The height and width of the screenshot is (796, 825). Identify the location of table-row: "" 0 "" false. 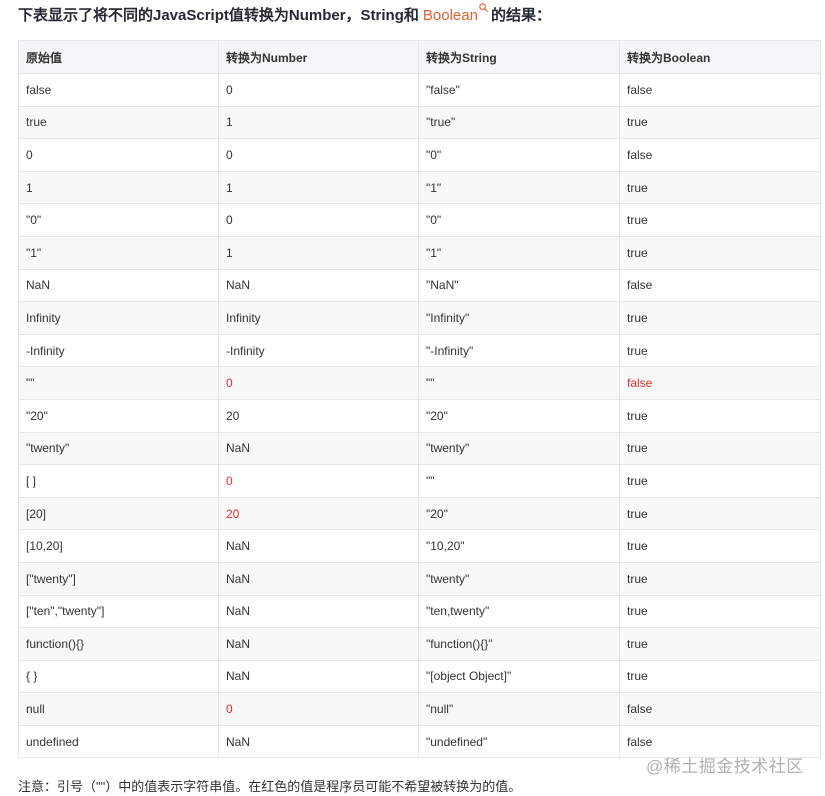
(419, 383).